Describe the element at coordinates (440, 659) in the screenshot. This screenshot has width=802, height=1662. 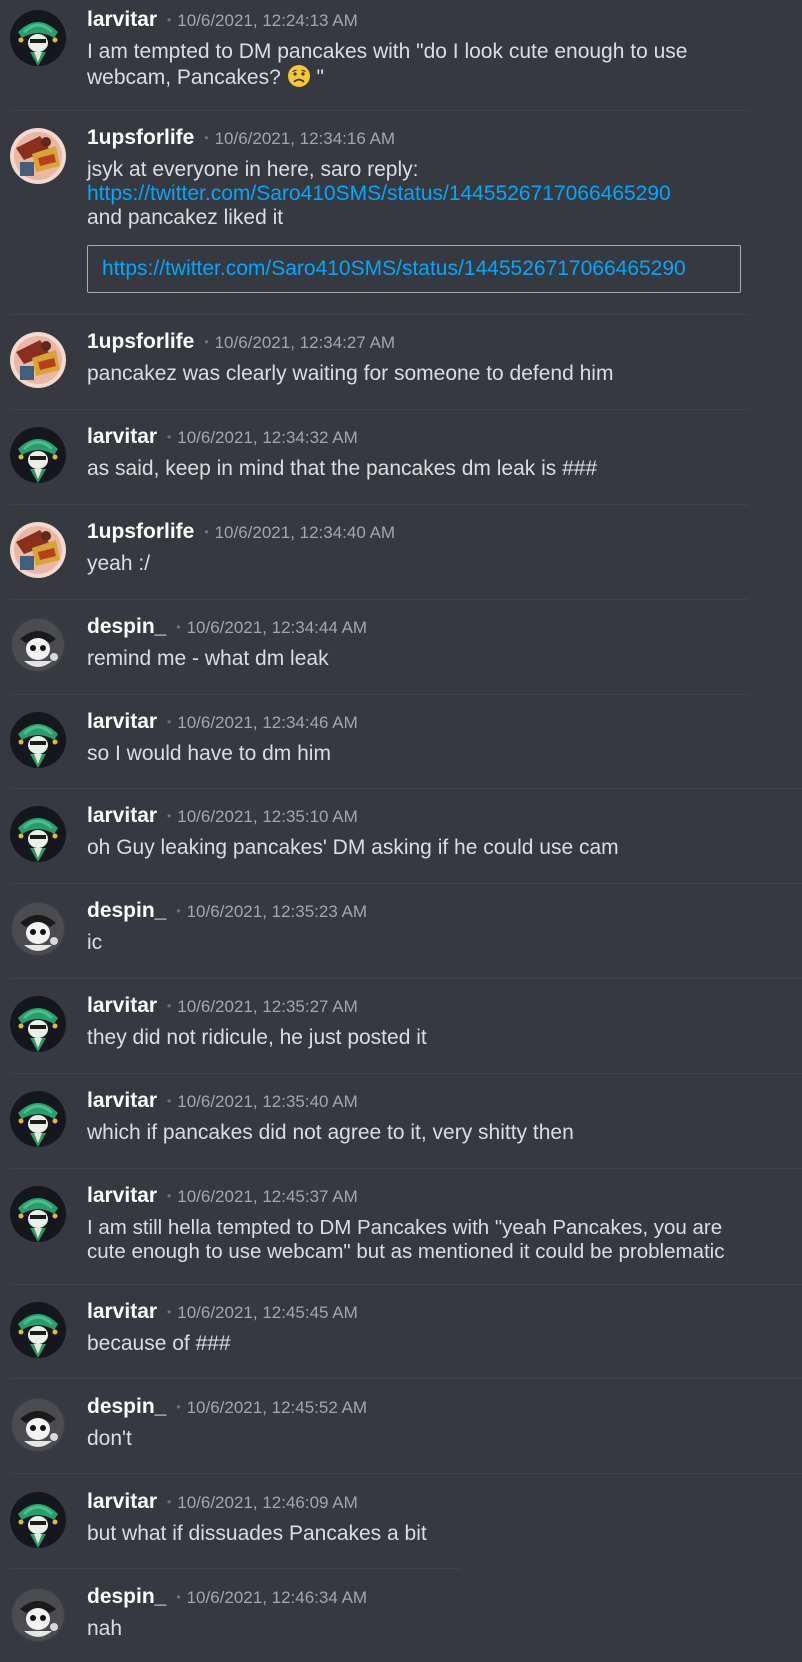
I see `message-content: remind me - what dm leak` at that location.